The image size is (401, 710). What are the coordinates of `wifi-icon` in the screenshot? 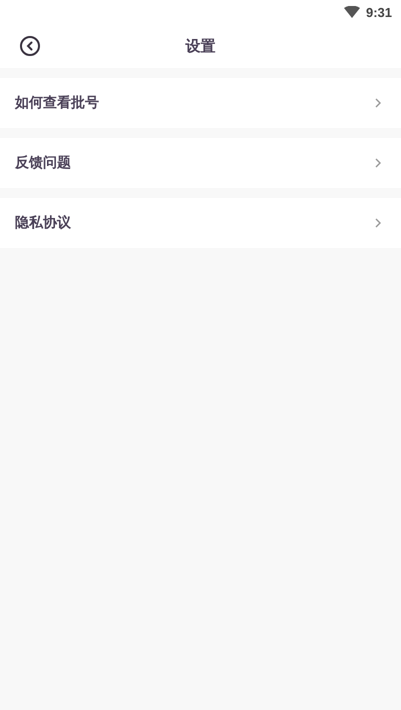 It's located at (352, 12).